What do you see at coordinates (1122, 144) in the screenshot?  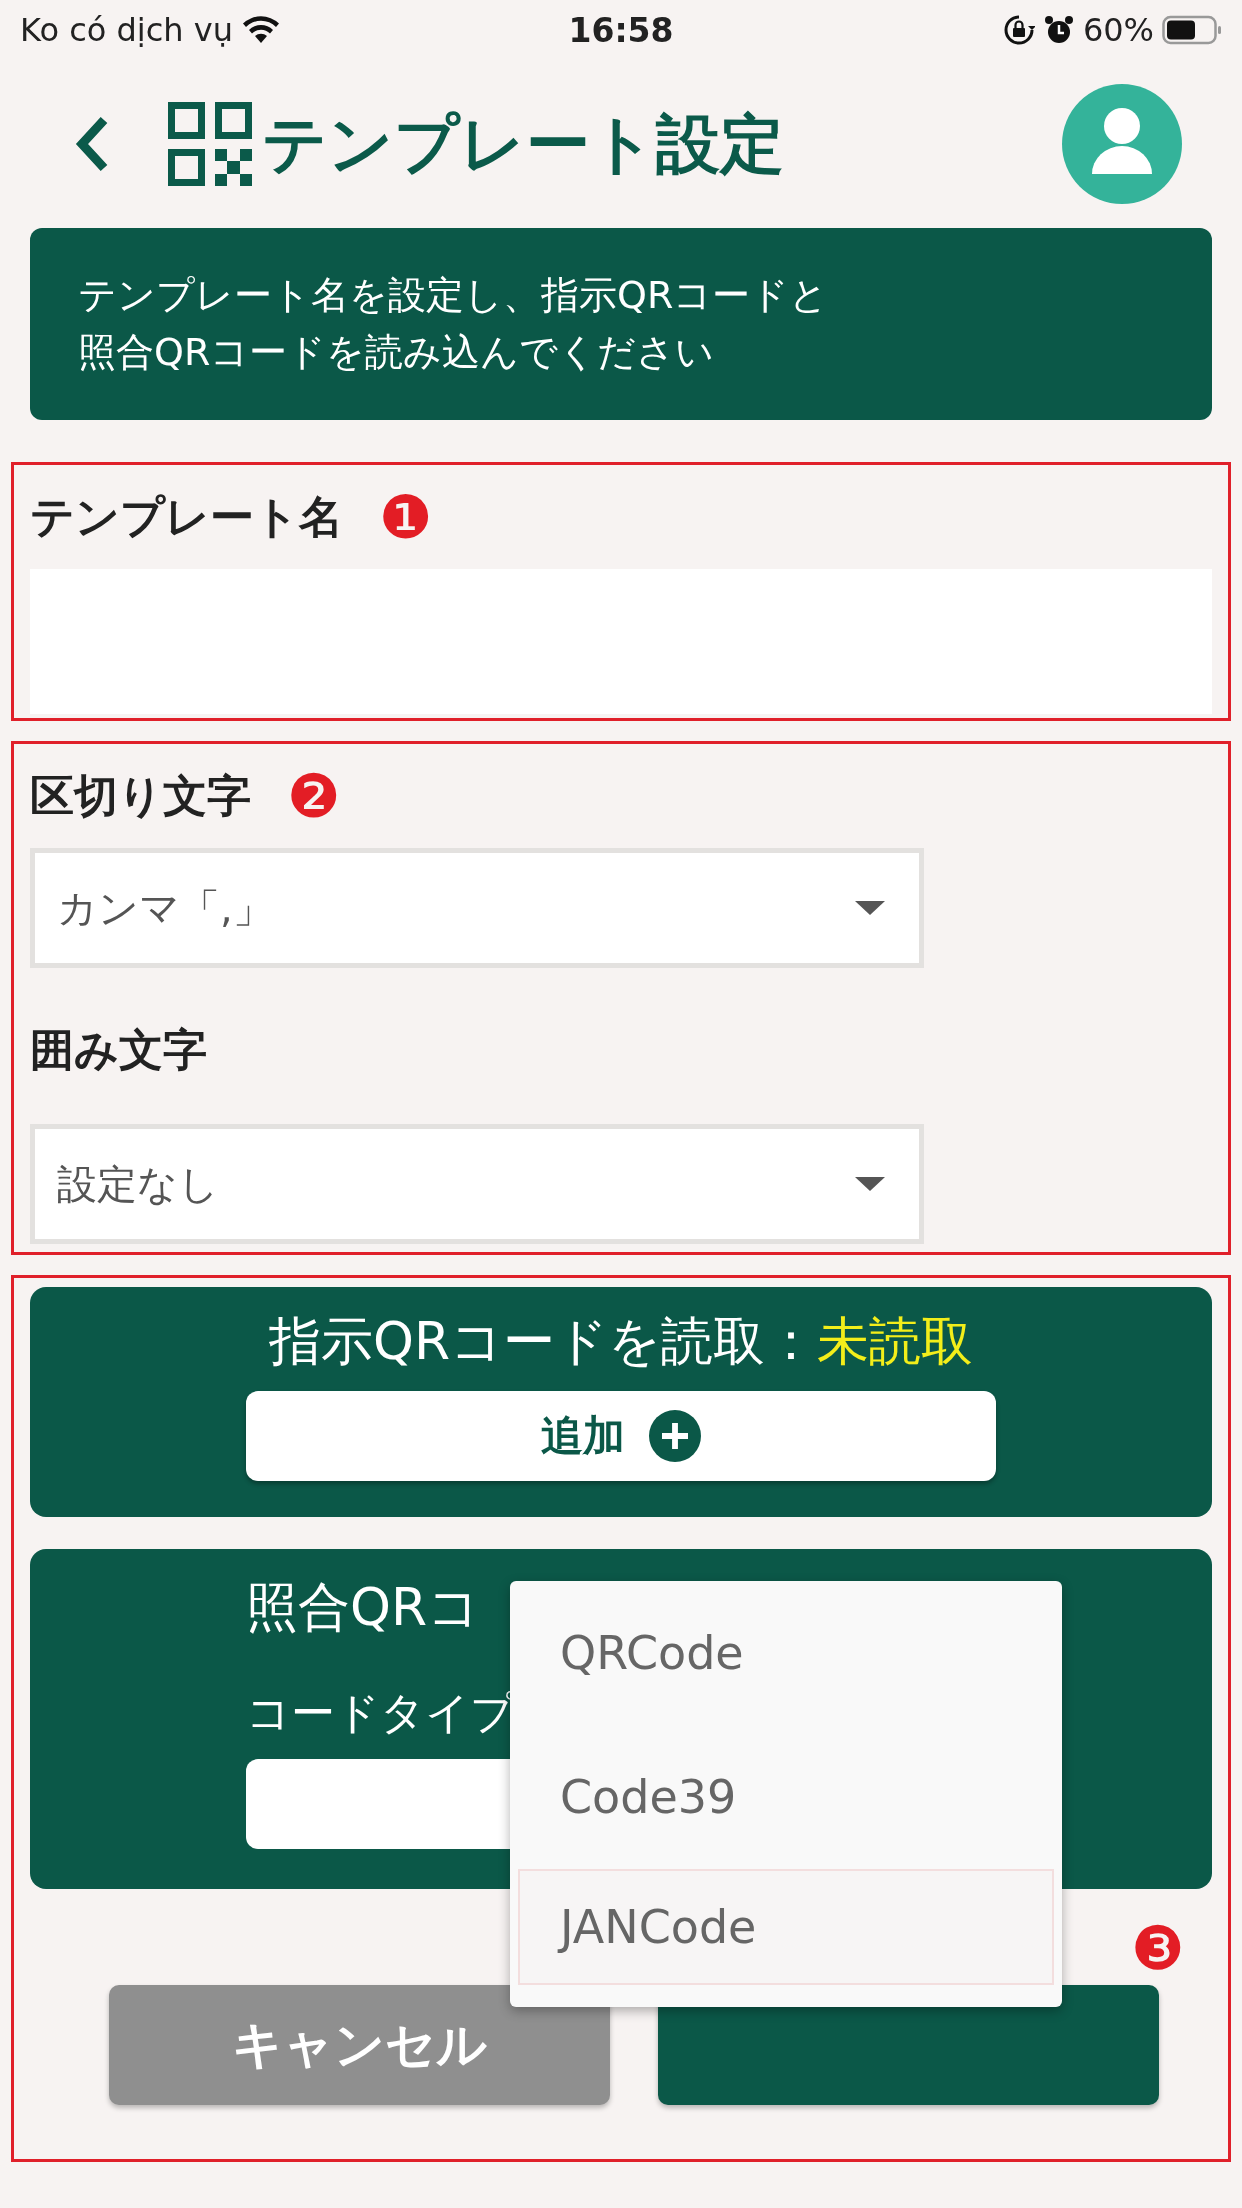 I see `user-avatar-icon` at bounding box center [1122, 144].